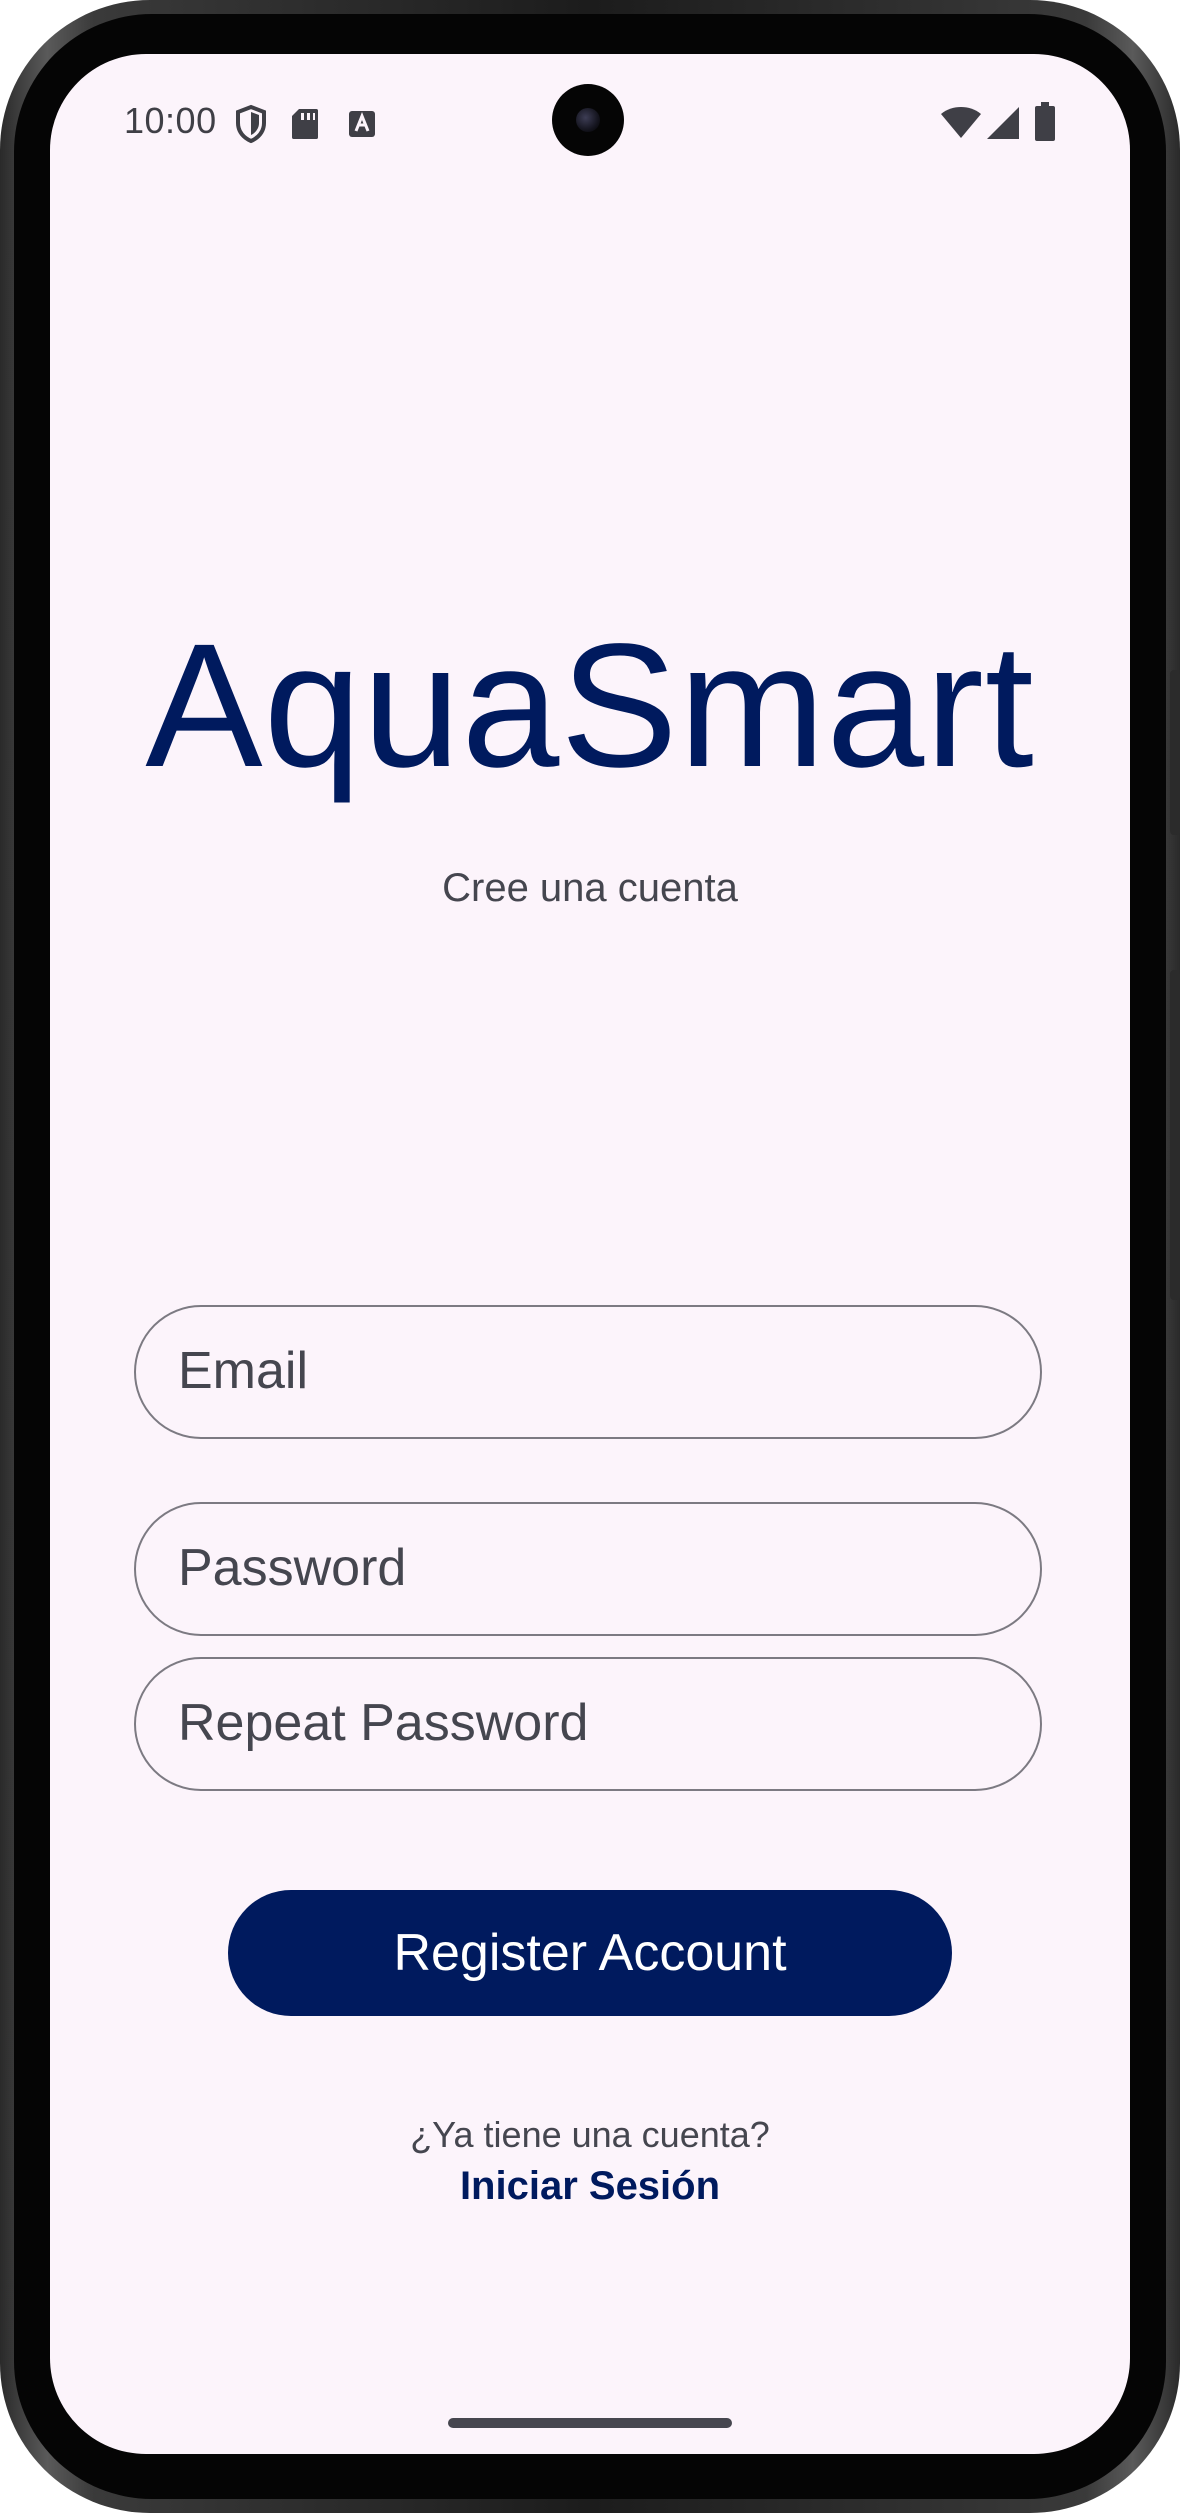  I want to click on password-field-label: Password, so click(292, 1568).